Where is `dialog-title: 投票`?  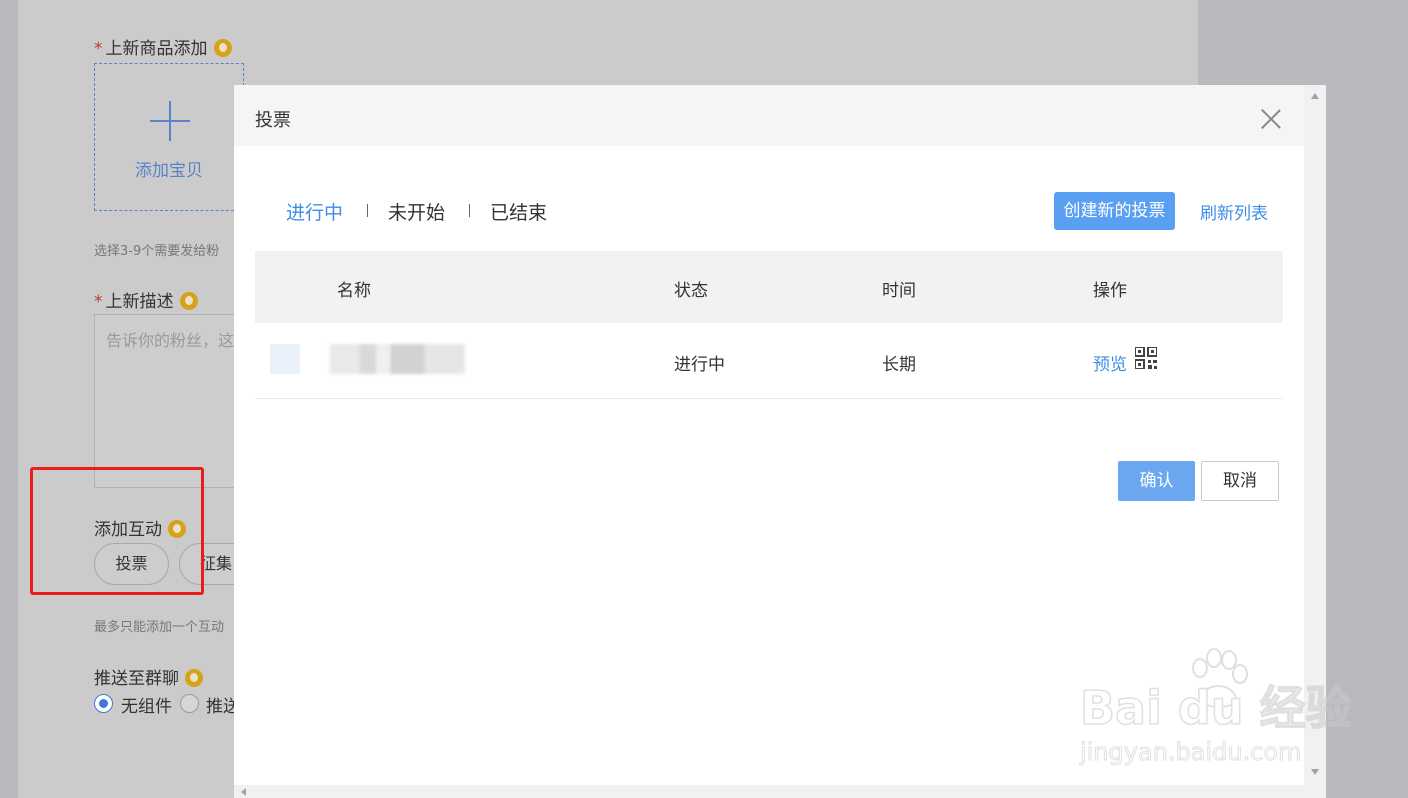 dialog-title: 投票 is located at coordinates (273, 120).